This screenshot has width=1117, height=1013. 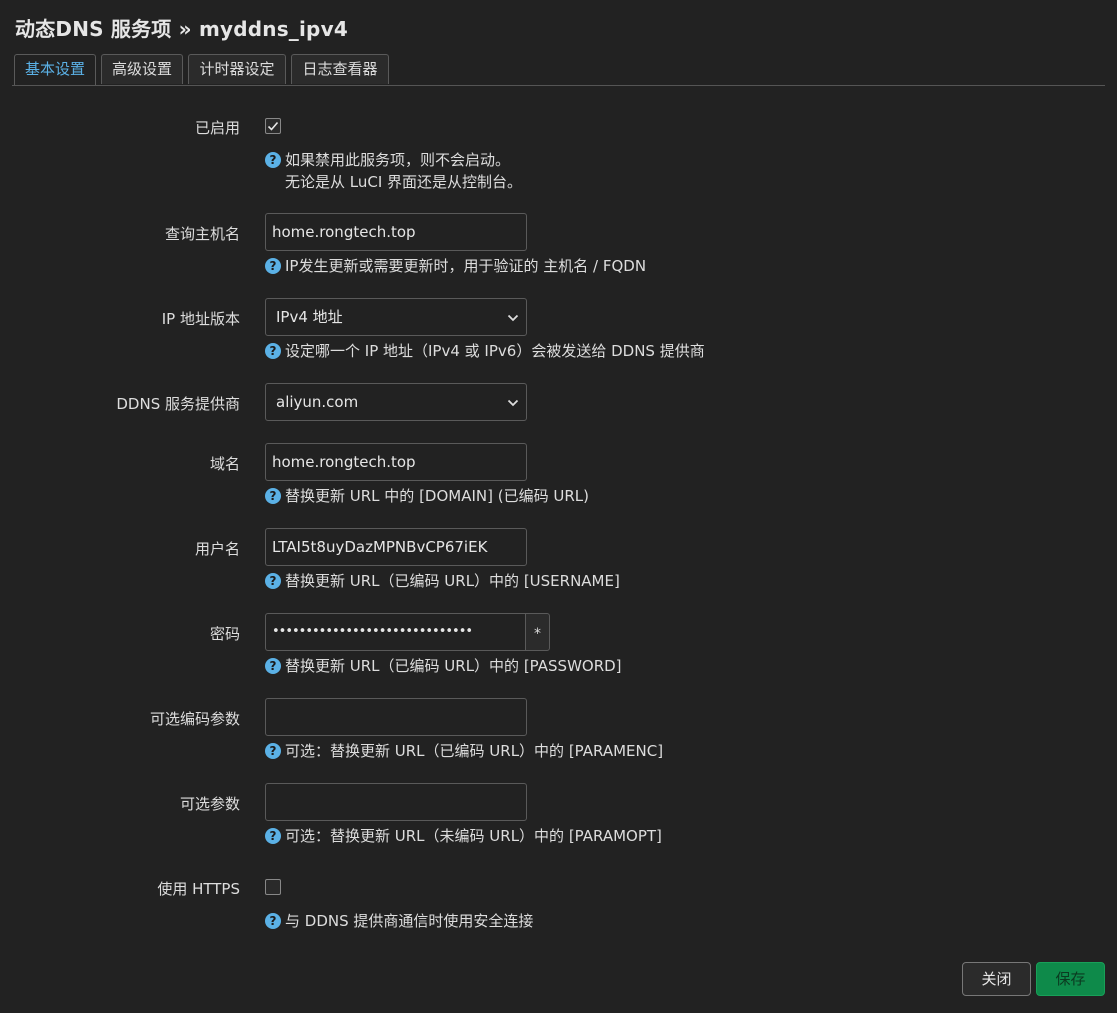 I want to click on password-help-text: 替换更新 URL（已编码 URL）中的 [PASSWORD], so click(x=453, y=666).